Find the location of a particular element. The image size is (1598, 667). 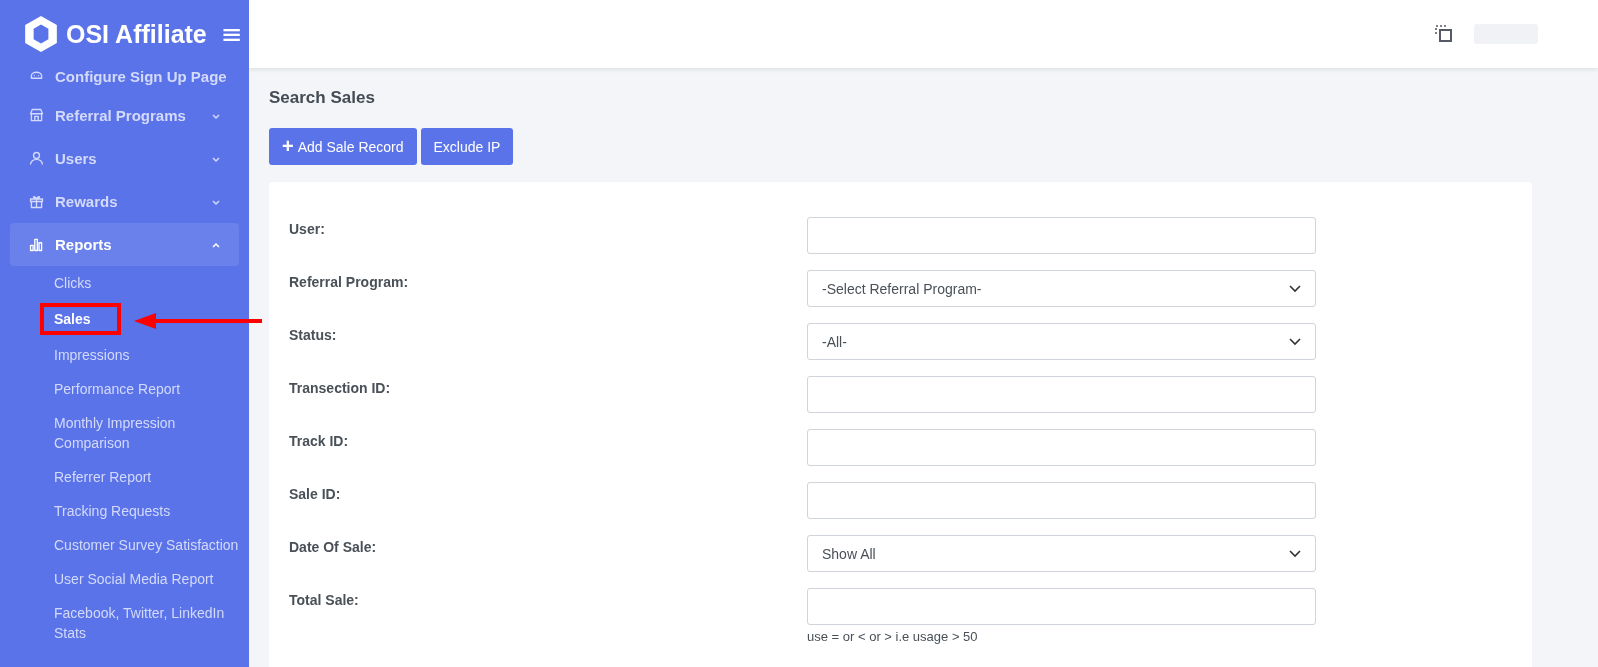

field-label: Date Of Sale: is located at coordinates (333, 547).